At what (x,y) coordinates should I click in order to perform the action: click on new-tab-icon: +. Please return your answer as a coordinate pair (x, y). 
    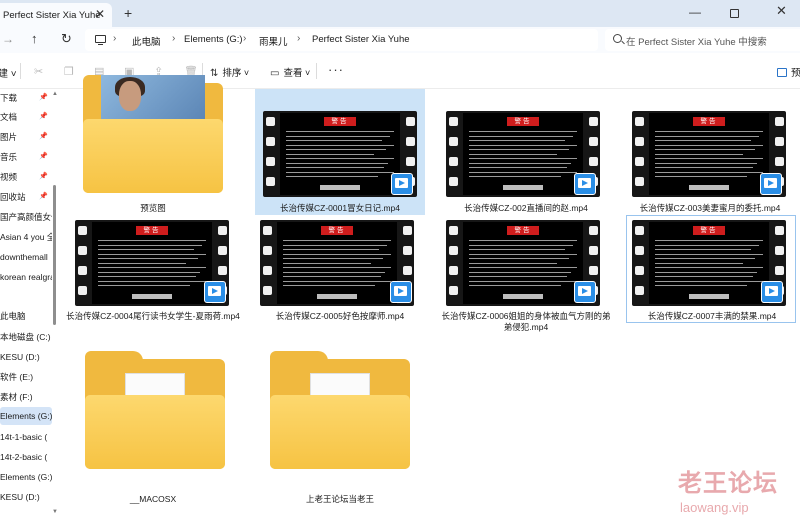
    Looking at the image, I should click on (128, 13).